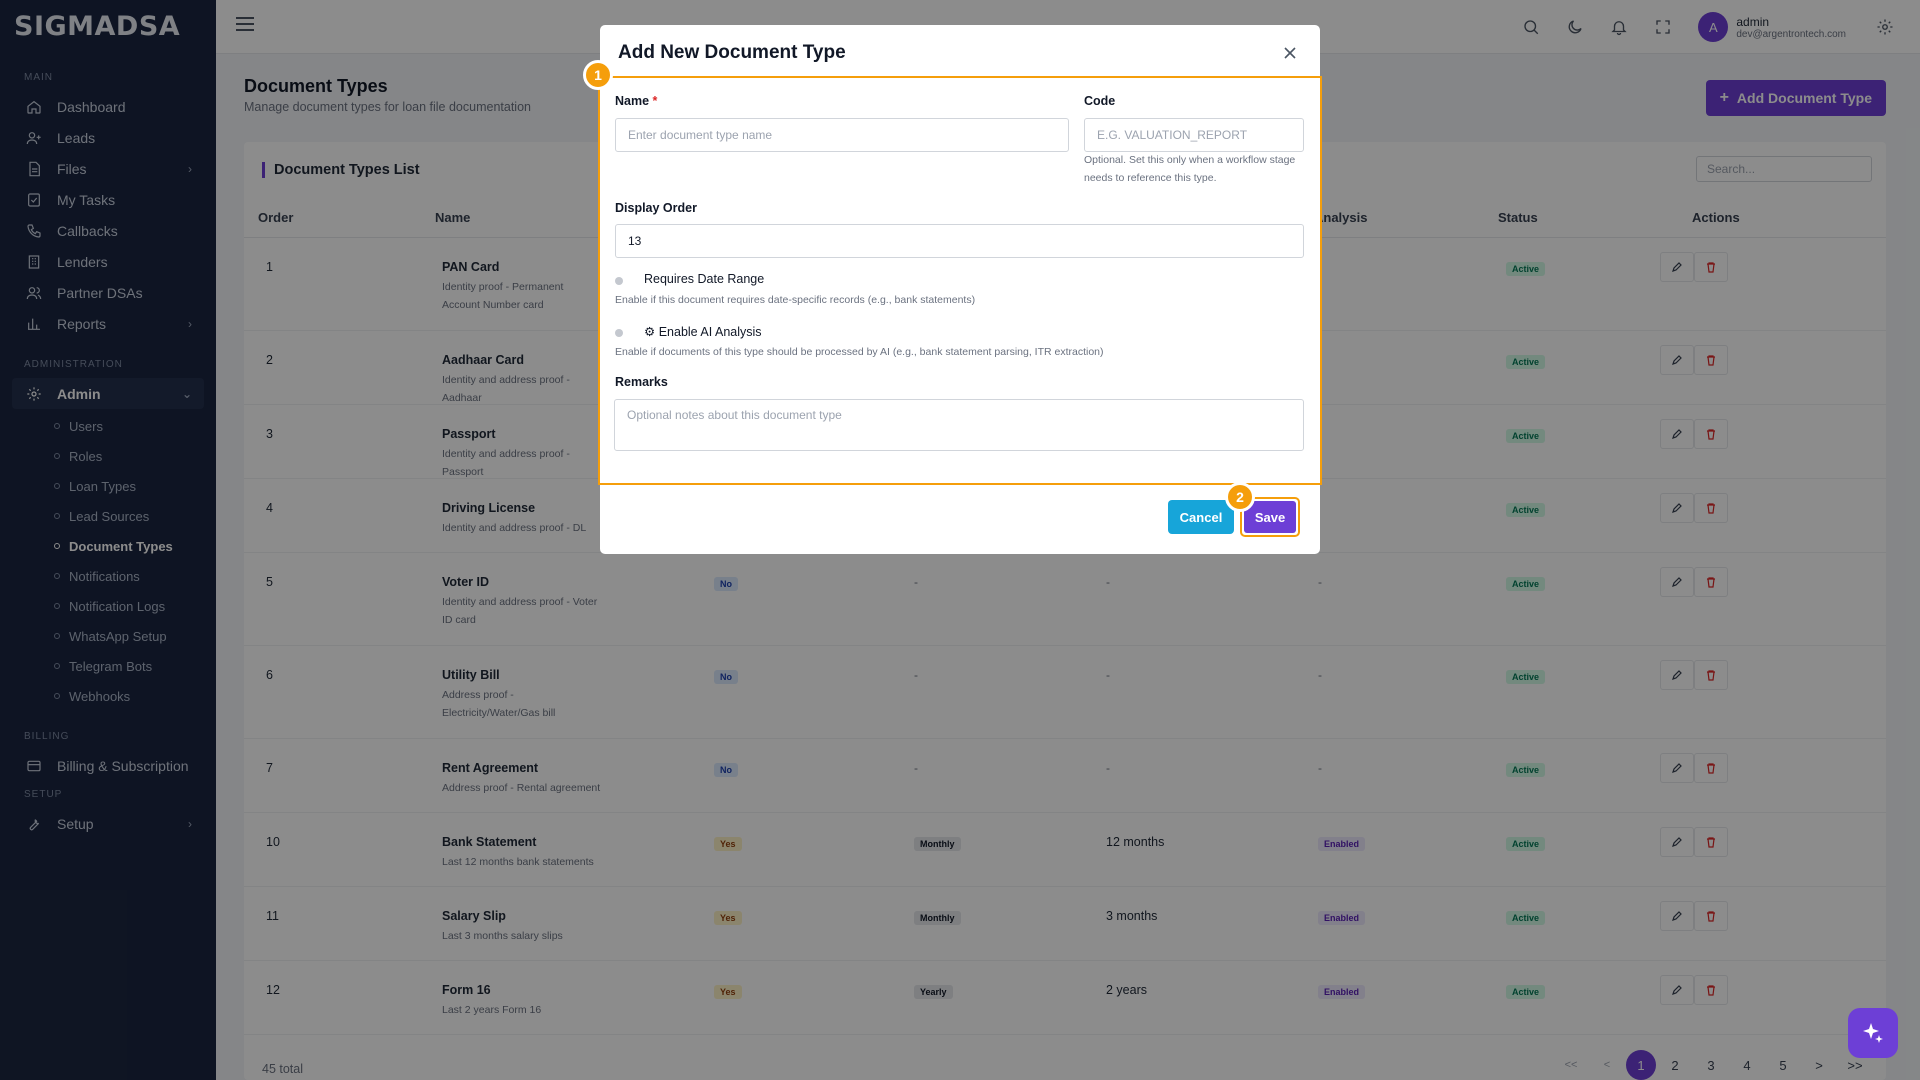 This screenshot has height=1080, width=1920. I want to click on display-order-label: Display Order, so click(656, 208).